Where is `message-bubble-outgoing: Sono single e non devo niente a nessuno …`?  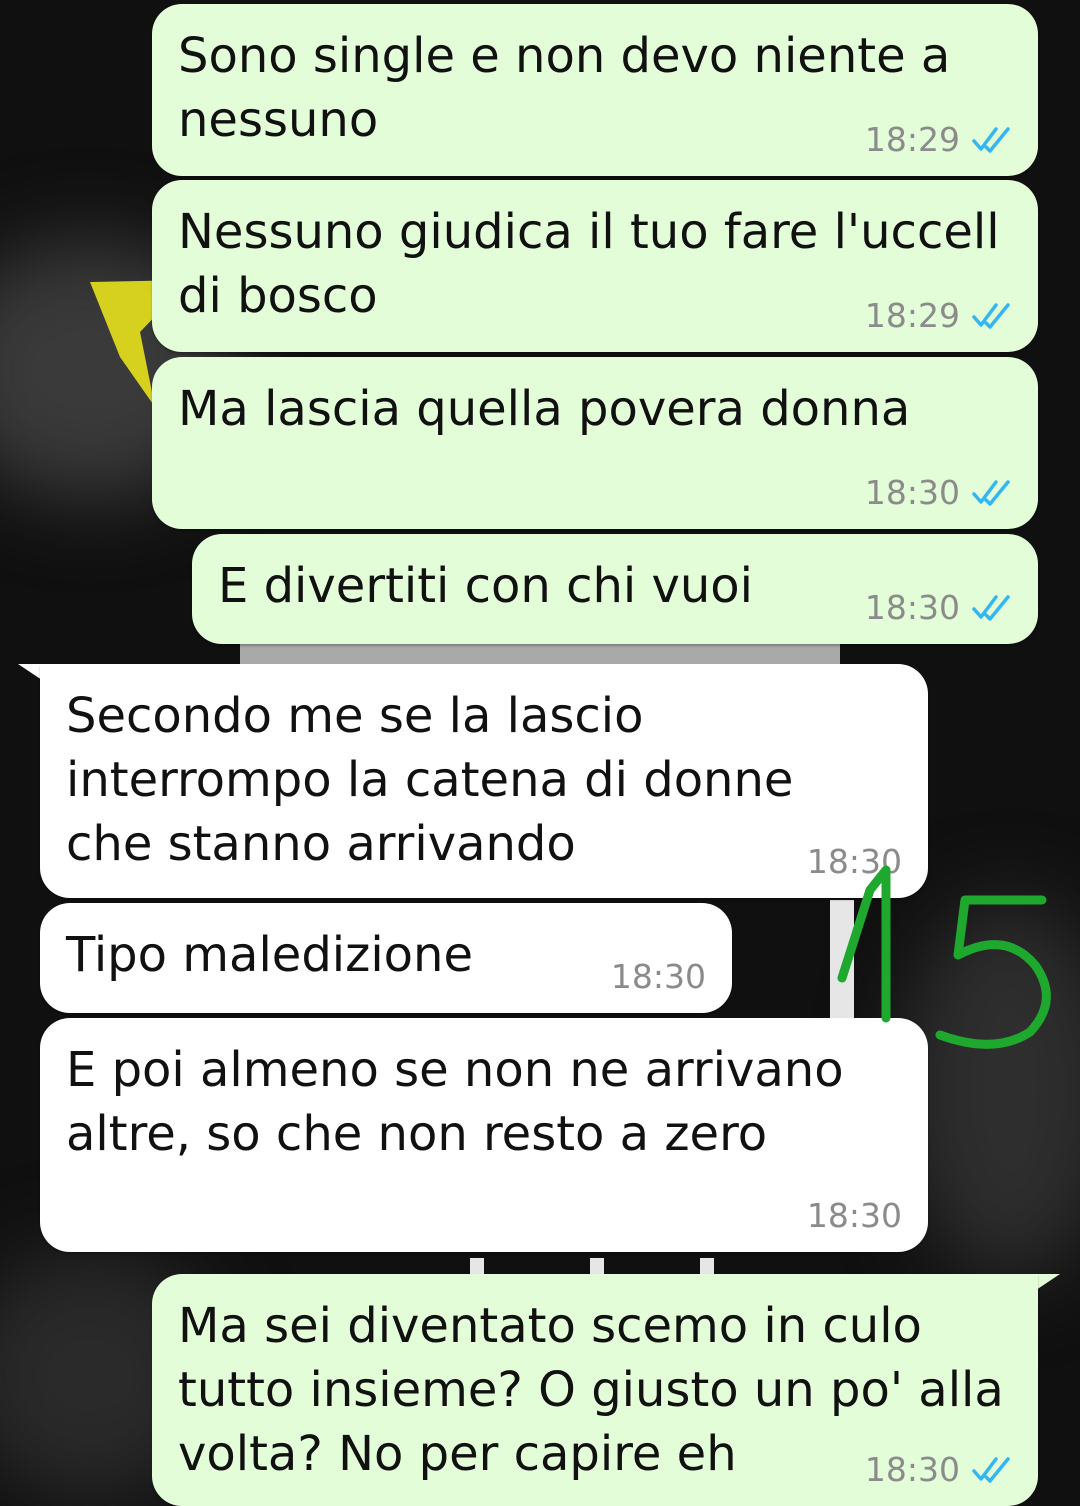
message-bubble-outgoing: Sono single e non devo niente a nessuno … is located at coordinates (595, 90).